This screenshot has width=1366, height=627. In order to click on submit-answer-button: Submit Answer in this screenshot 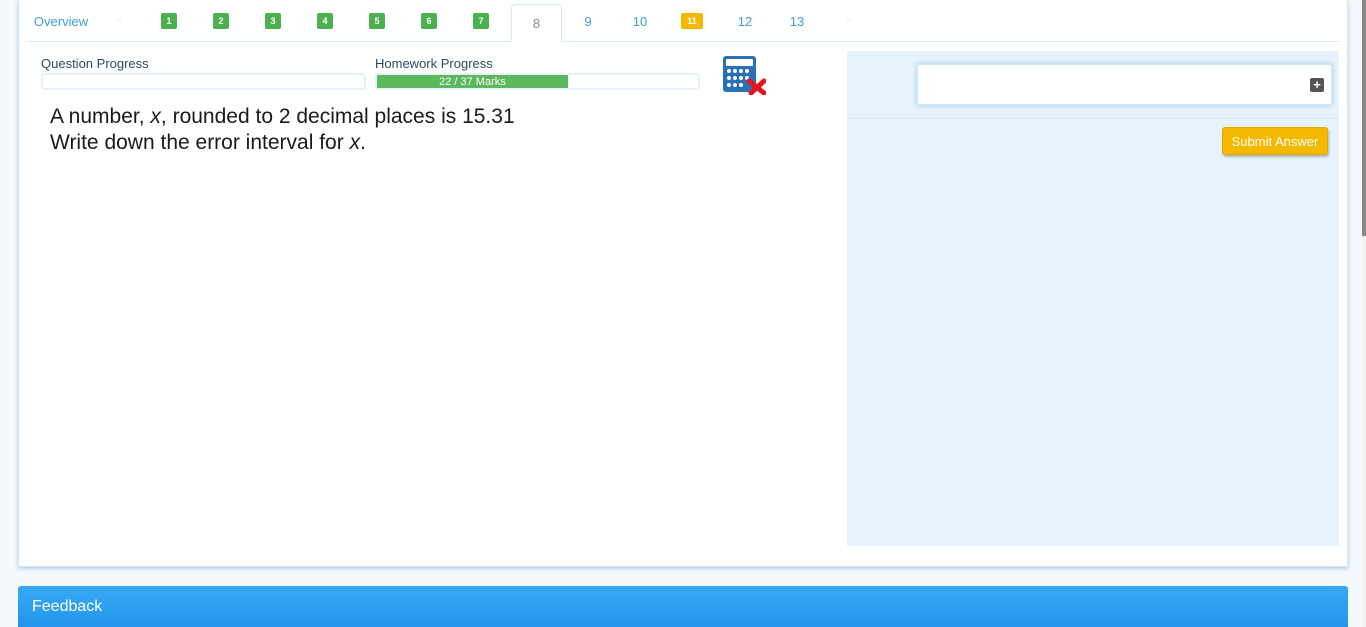, I will do `click(1275, 141)`.